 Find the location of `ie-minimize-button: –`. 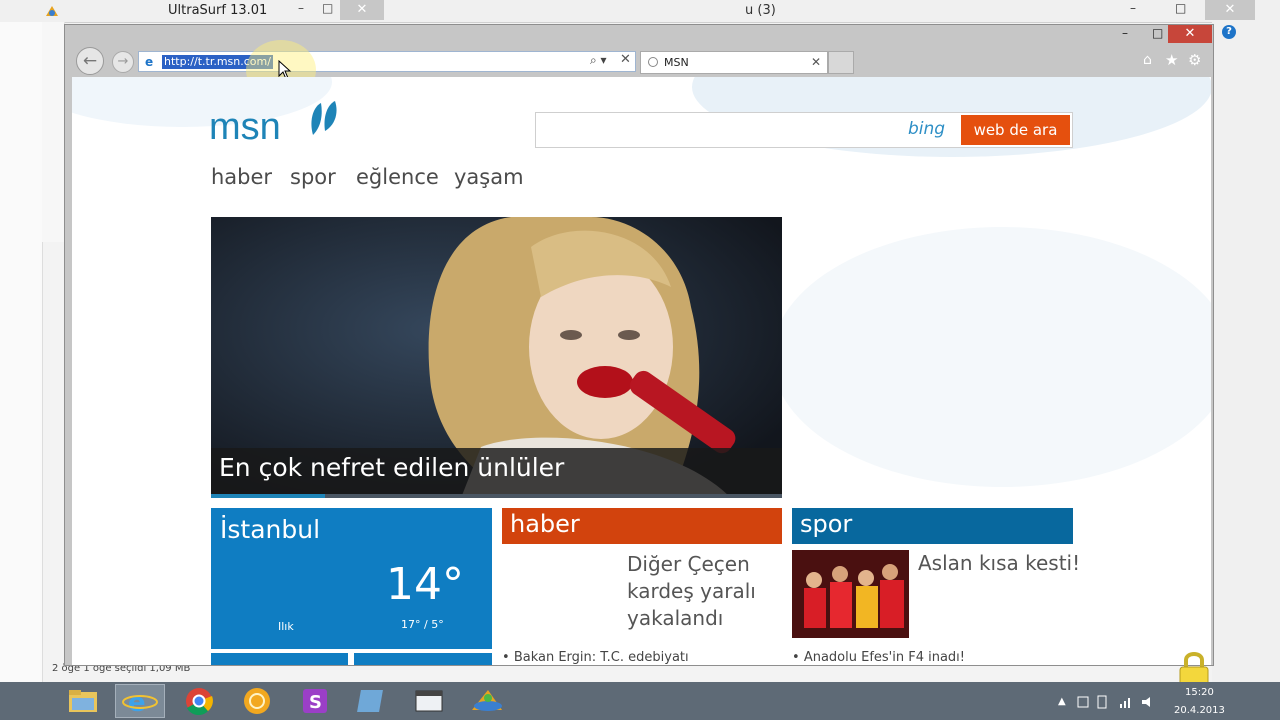

ie-minimize-button: – is located at coordinates (1125, 33).